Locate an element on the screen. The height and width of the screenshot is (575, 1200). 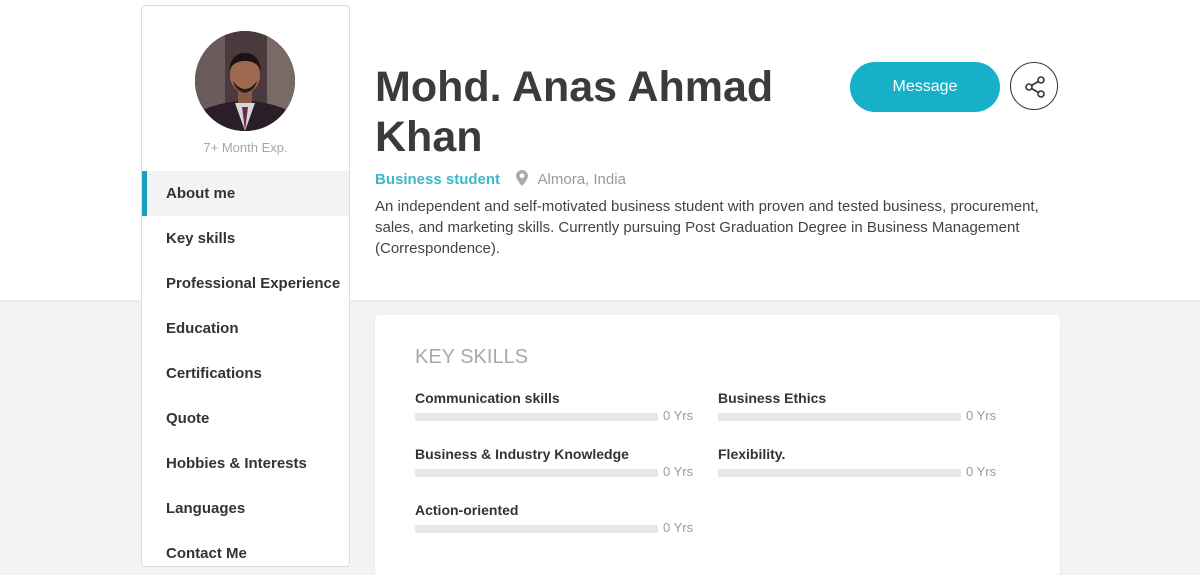
sidebar-item-quote: Quote is located at coordinates (245, 418).